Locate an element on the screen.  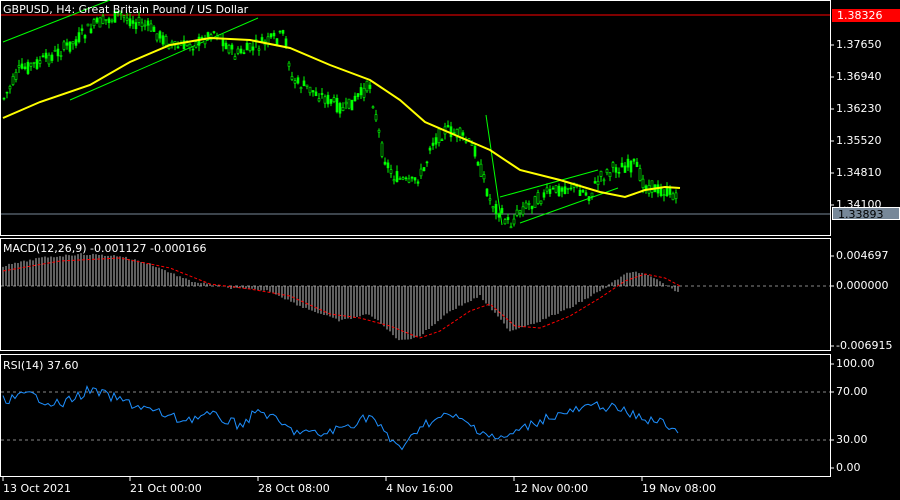
trendline-steep is located at coordinates (494, 170).